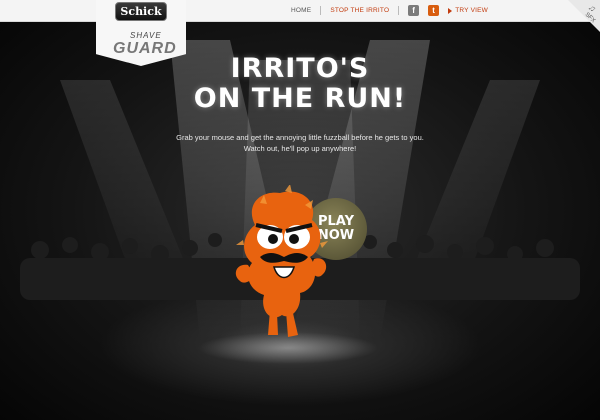  Describe the element at coordinates (582, 18) in the screenshot. I see `sound-toggle: ♫ SFX` at that location.